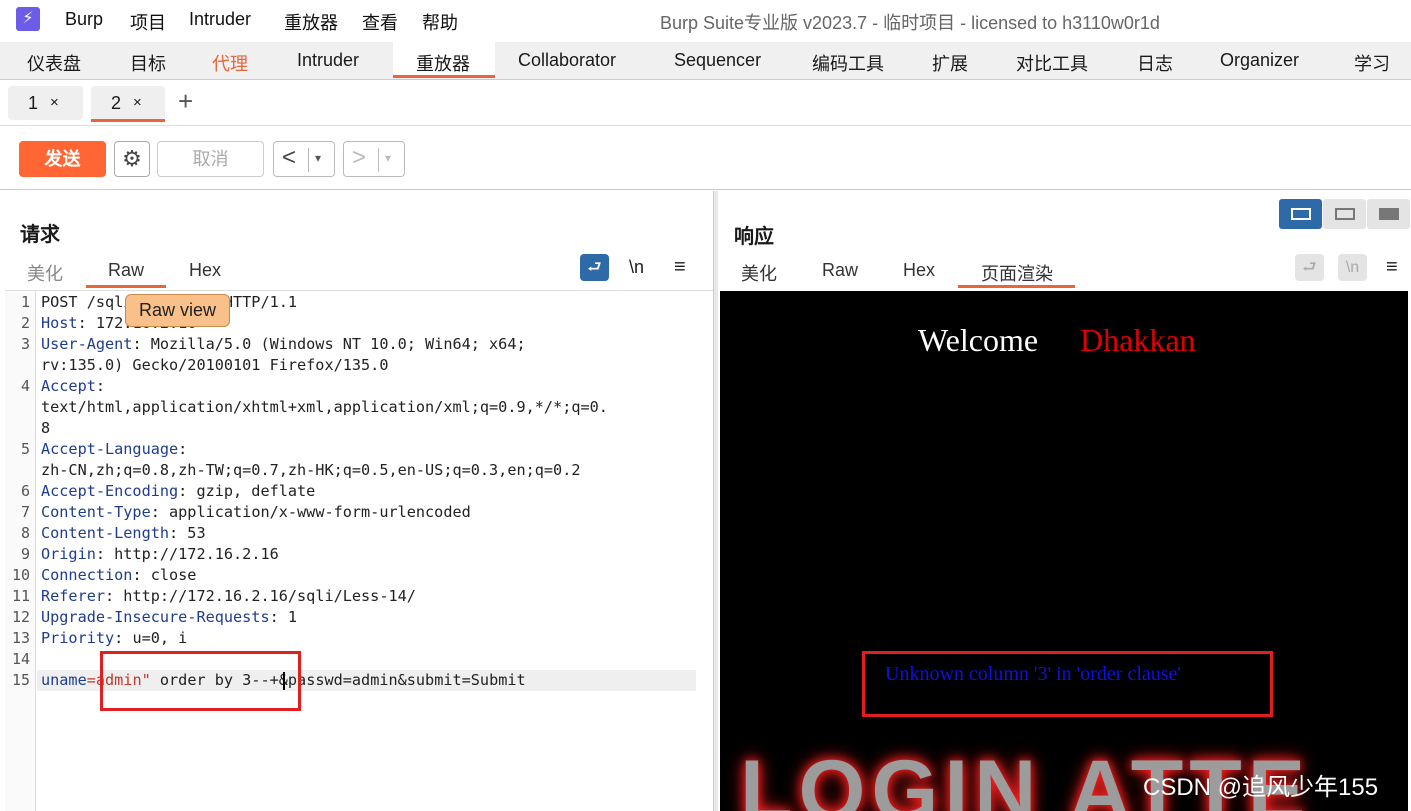 The height and width of the screenshot is (811, 1411). What do you see at coordinates (759, 273) in the screenshot?
I see `response-tab-pretty: 美化` at bounding box center [759, 273].